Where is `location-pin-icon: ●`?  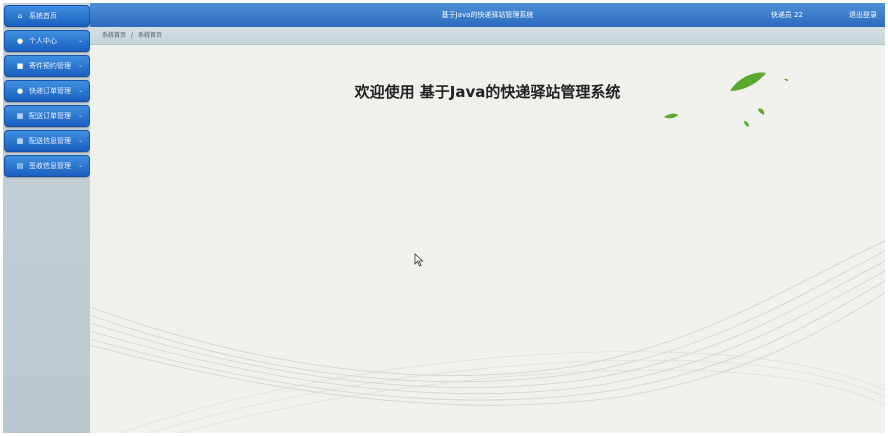 location-pin-icon: ● is located at coordinates (20, 91).